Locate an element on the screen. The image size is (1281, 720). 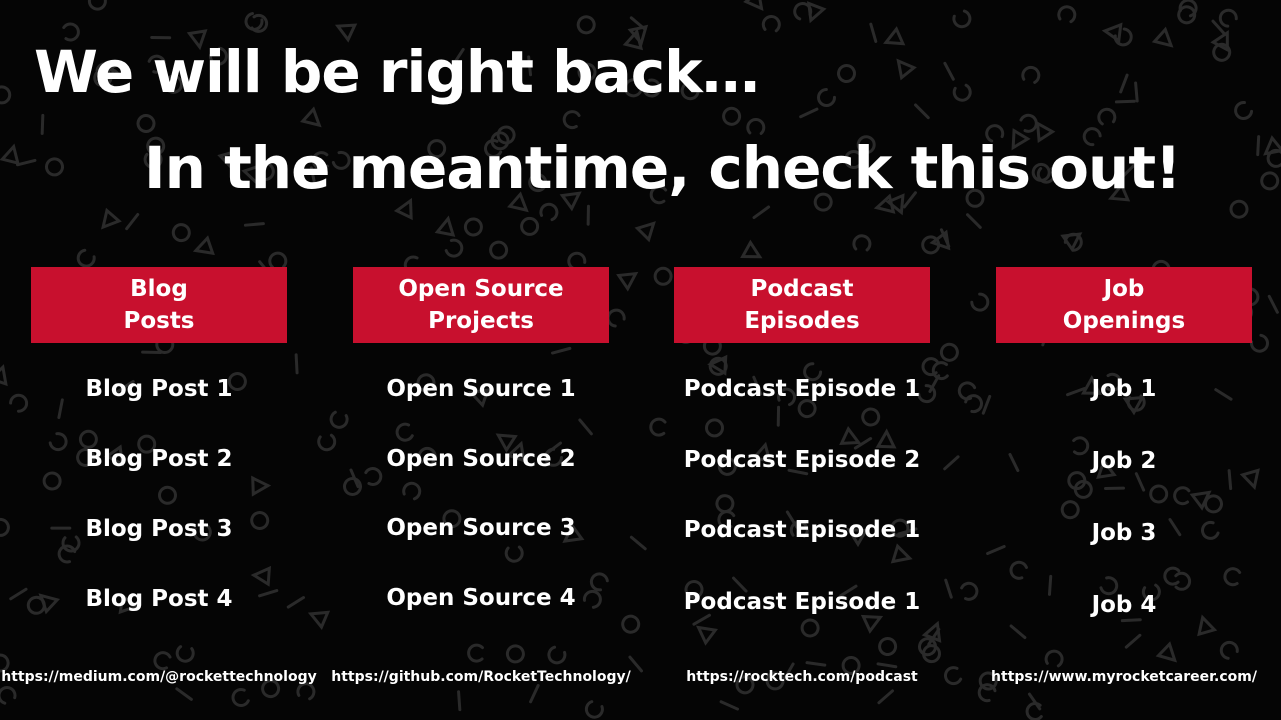
list-item: Job 2 is located at coordinates (1124, 461).